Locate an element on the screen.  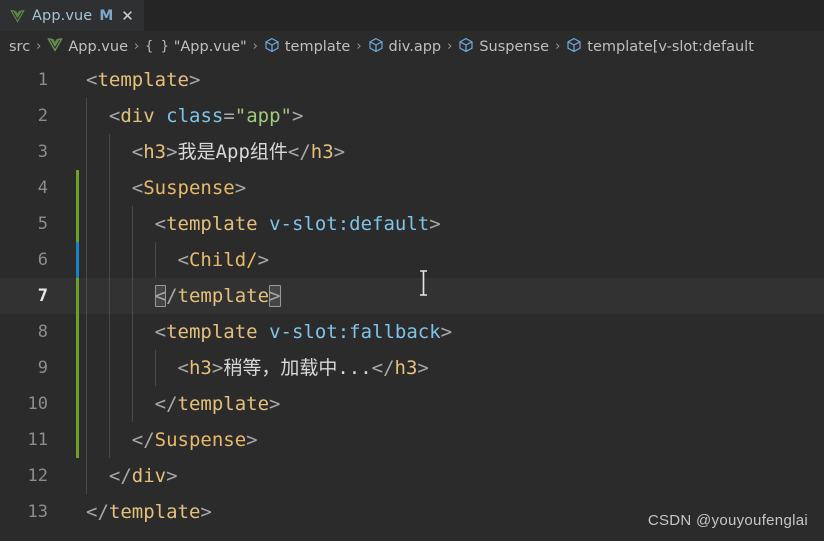
line-number: 9 is located at coordinates (42, 368).